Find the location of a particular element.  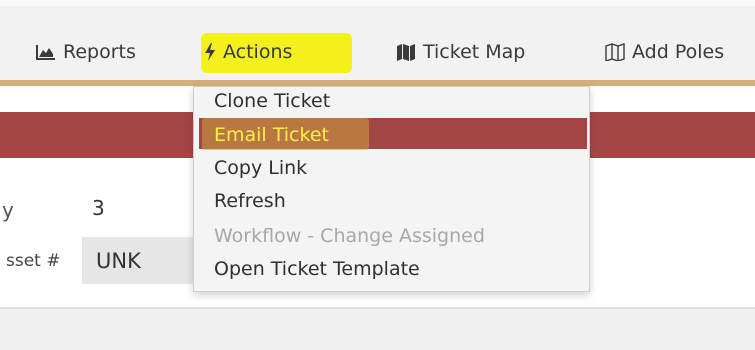

nav-actions-label: Actions is located at coordinates (258, 52).